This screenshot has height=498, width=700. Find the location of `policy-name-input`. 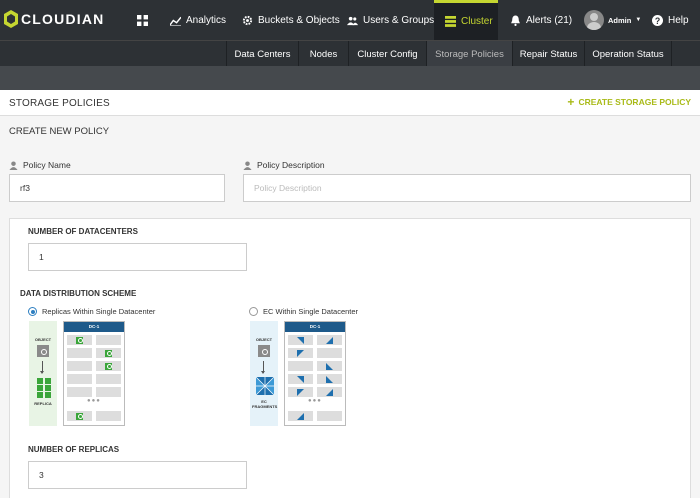

policy-name-input is located at coordinates (117, 188).